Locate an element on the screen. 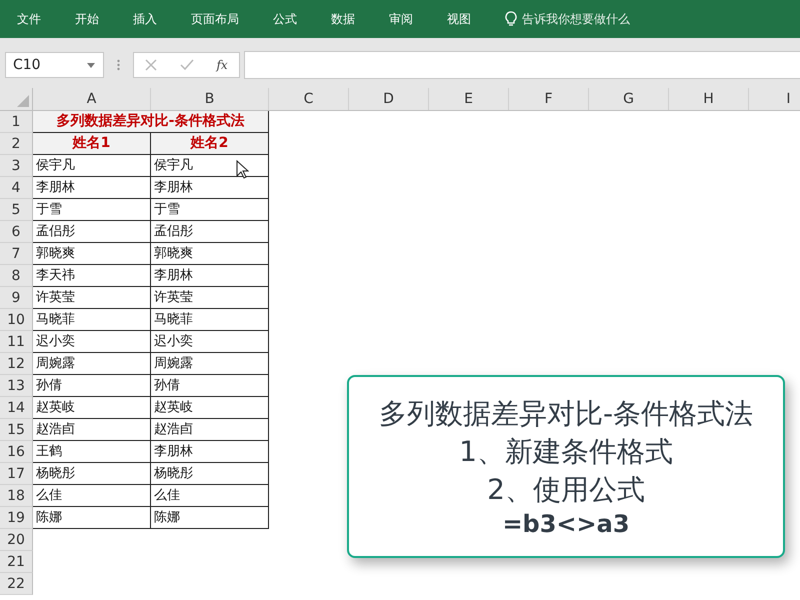  column-header: C is located at coordinates (309, 99).